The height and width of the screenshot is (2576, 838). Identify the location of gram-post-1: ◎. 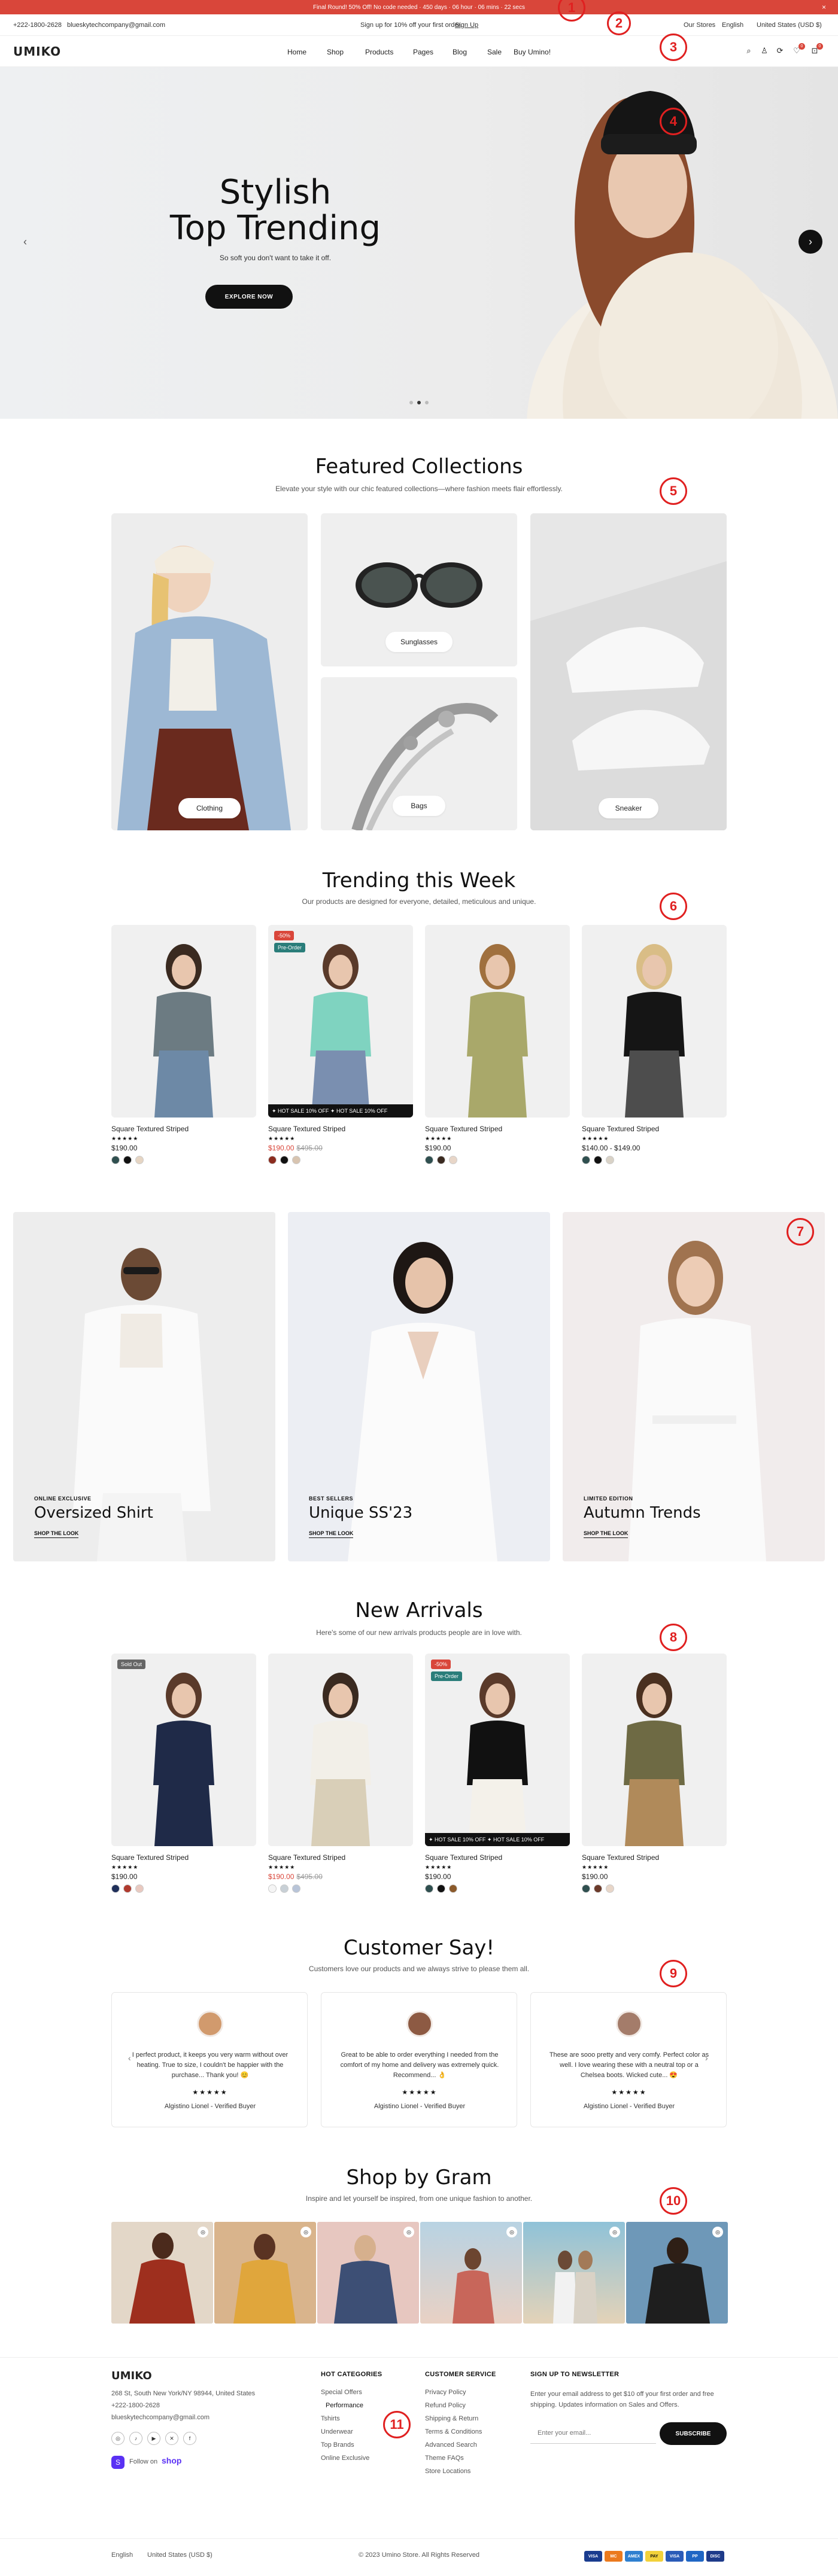
(162, 2273).